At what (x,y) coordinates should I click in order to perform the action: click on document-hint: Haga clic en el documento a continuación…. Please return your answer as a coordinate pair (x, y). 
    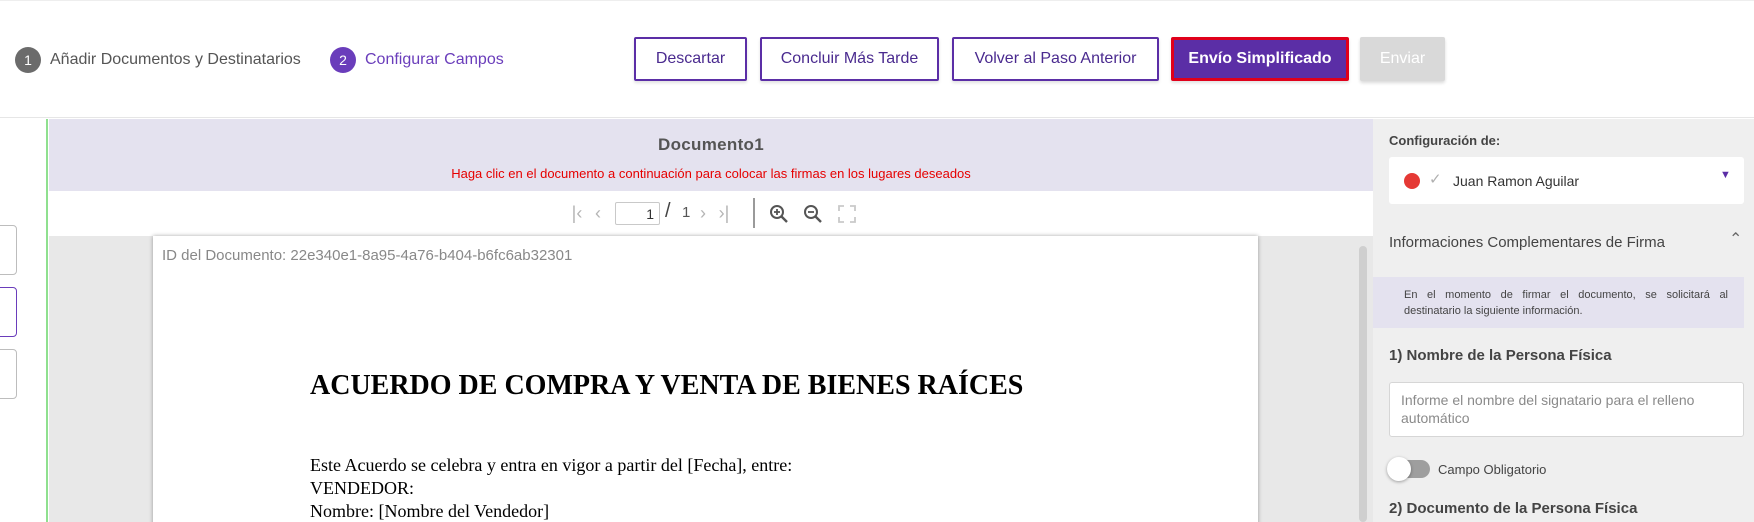
    Looking at the image, I should click on (711, 173).